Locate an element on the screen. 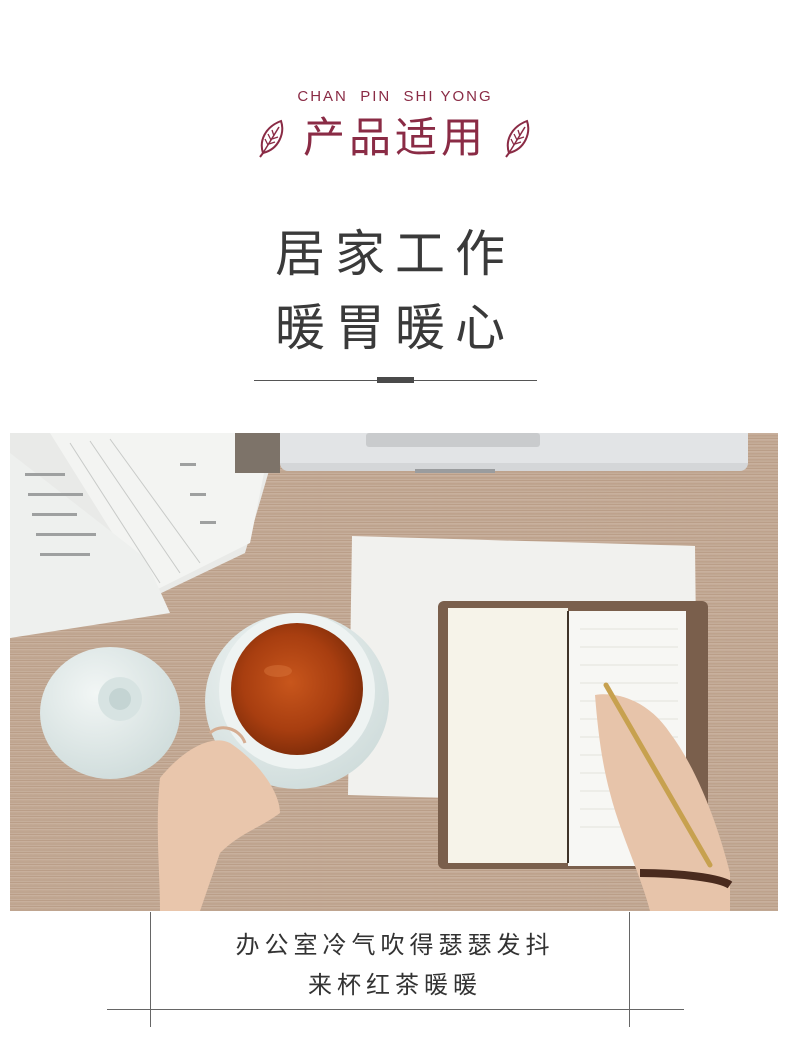 This screenshot has width=790, height=1055. caption-line-2: 来杯红茶暖暖 is located at coordinates (395, 985).